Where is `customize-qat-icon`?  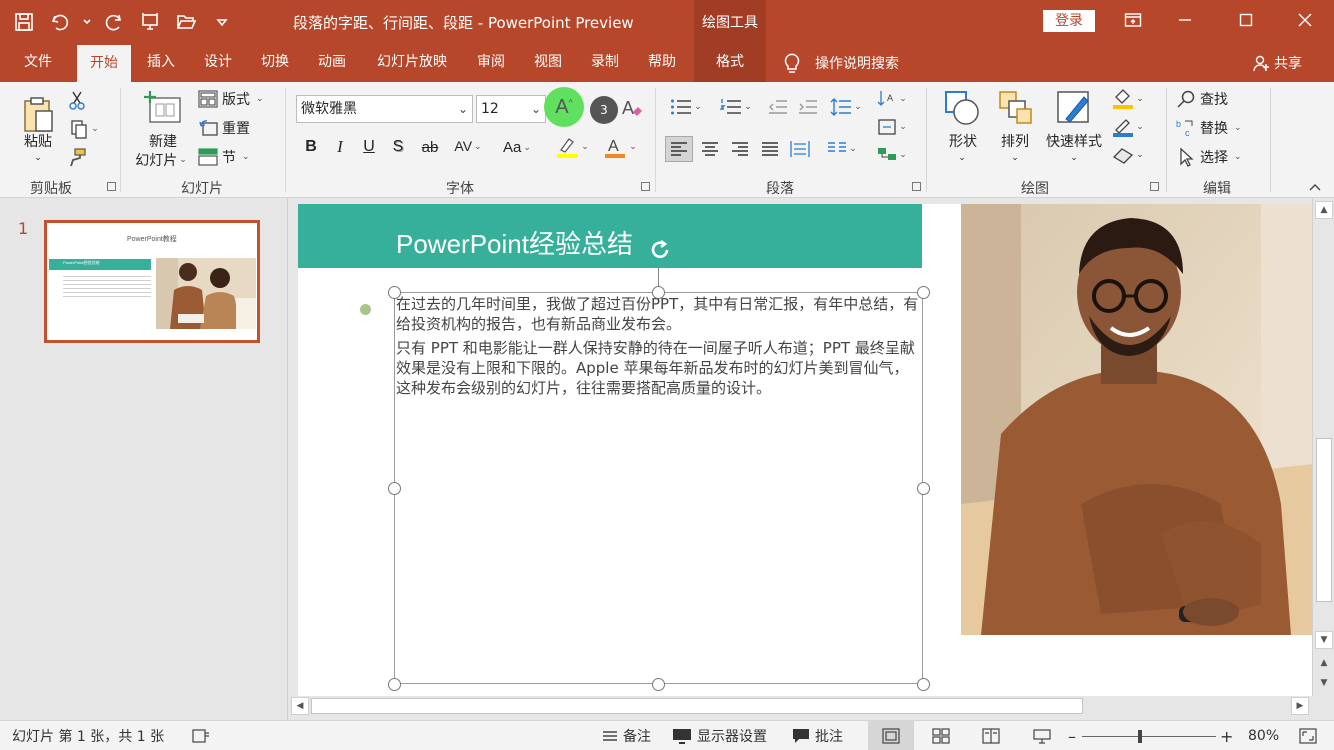 customize-qat-icon is located at coordinates (222, 22).